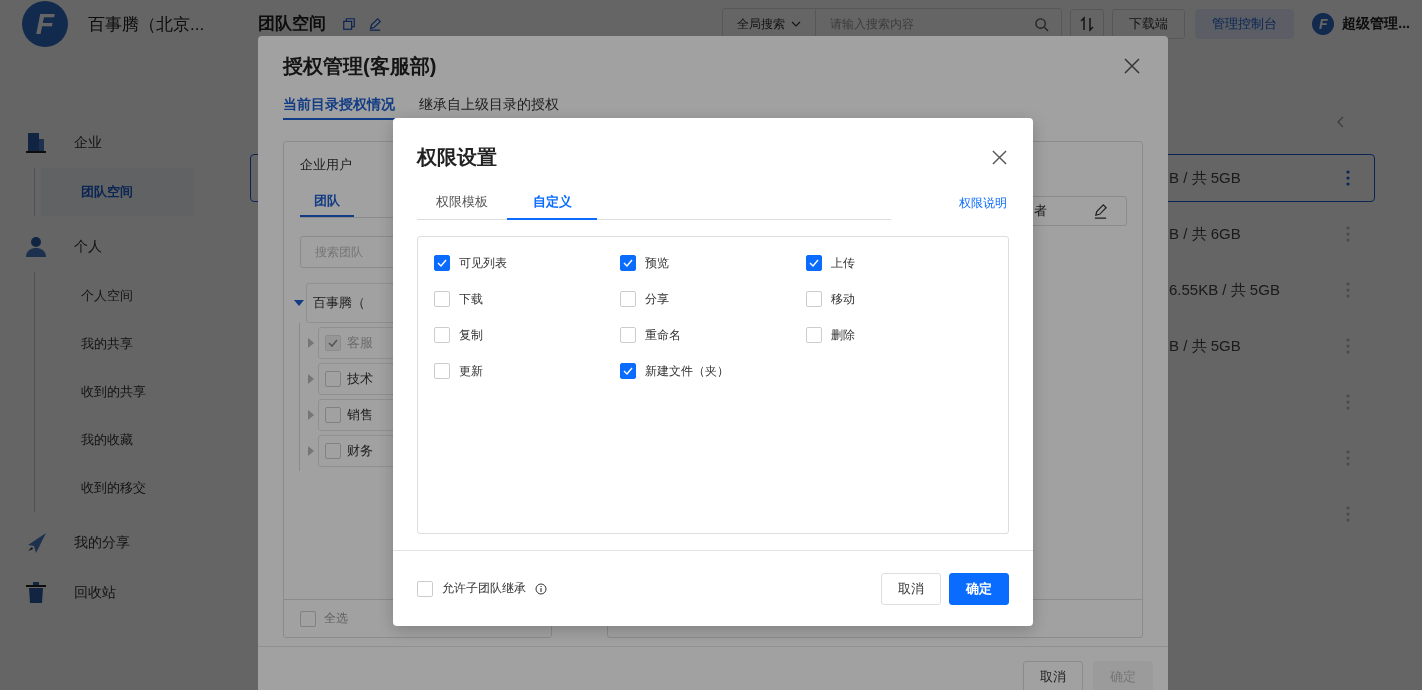 The image size is (1422, 690). Describe the element at coordinates (843, 335) in the screenshot. I see `permission-label: 删除` at that location.